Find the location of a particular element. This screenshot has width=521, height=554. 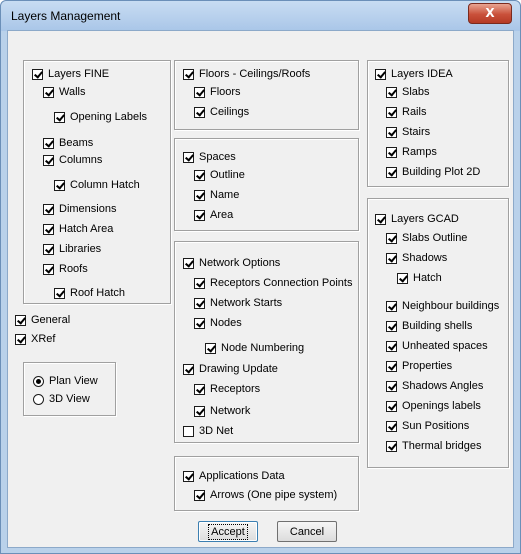

checkbox-beams: Beams is located at coordinates (68, 143).